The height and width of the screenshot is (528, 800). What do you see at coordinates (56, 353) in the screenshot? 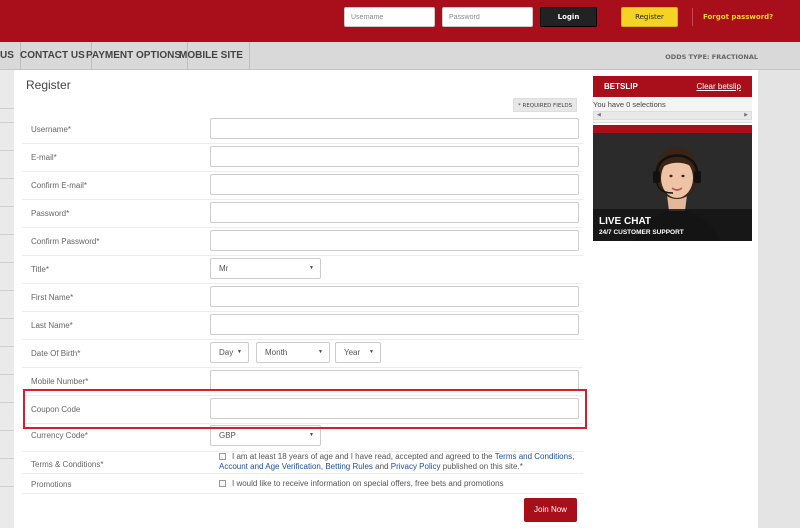
I see `dob-label: Date Of Birth*` at bounding box center [56, 353].